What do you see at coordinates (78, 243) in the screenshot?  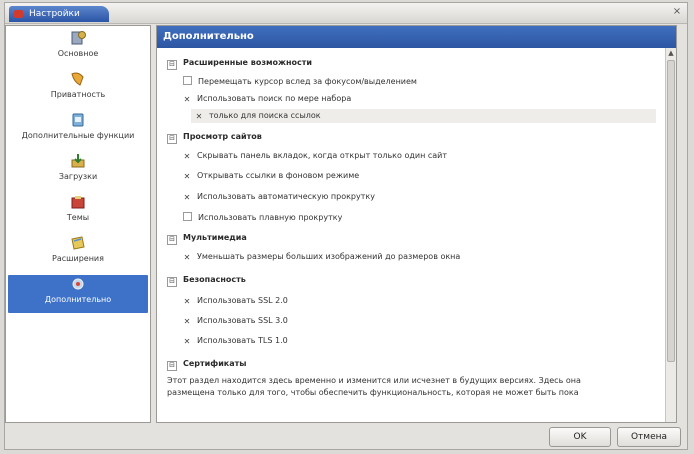 I see `extensions-icon` at bounding box center [78, 243].